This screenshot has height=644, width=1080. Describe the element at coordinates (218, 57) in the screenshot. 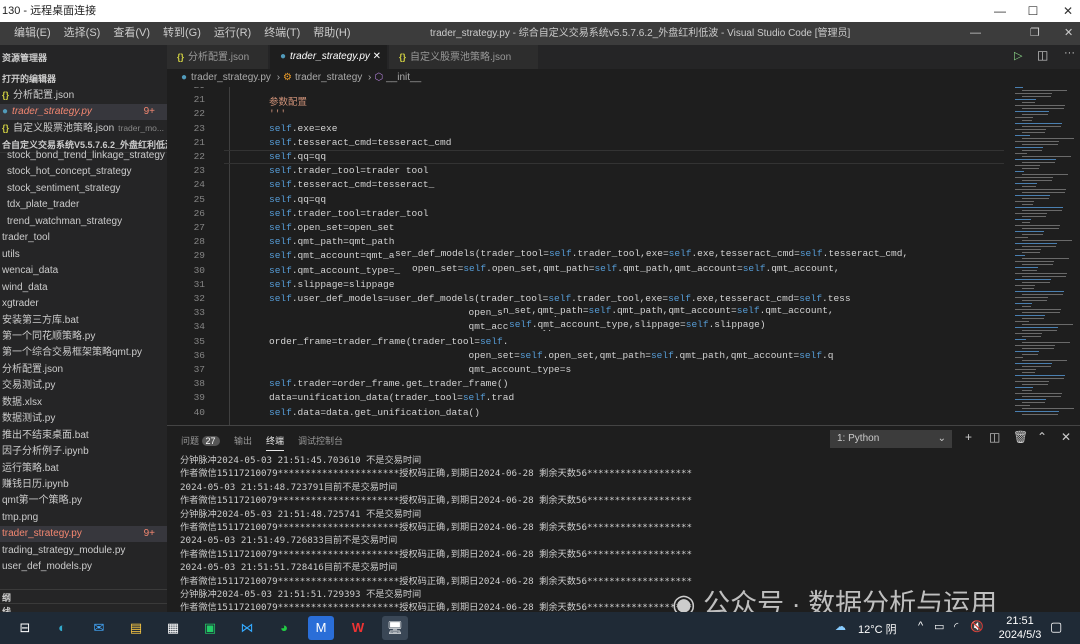

I see `tab-1: {} 分析配置.json` at that location.